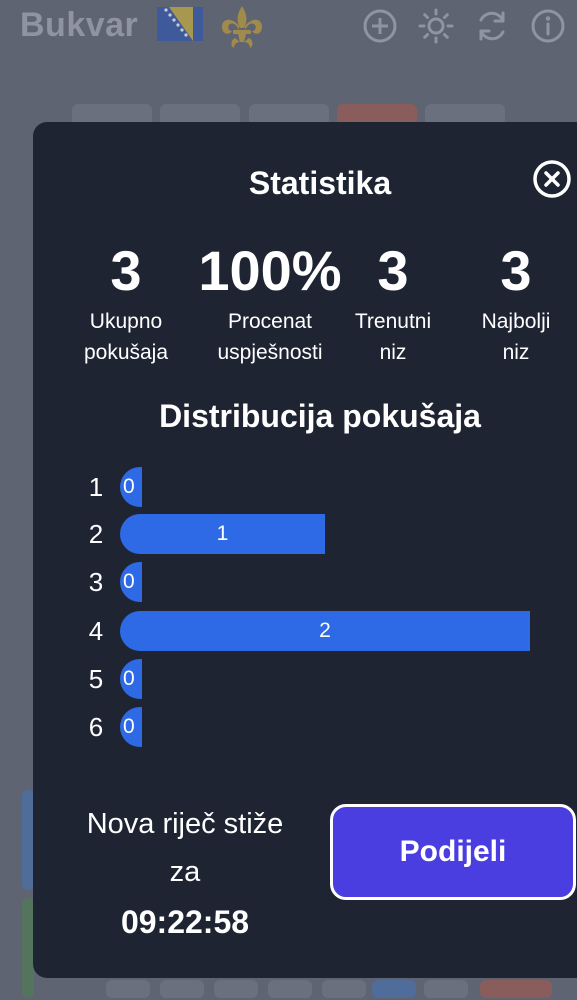 This screenshot has width=577, height=1000. What do you see at coordinates (516, 321) in the screenshot?
I see `stat-label-line: Najbolji` at bounding box center [516, 321].